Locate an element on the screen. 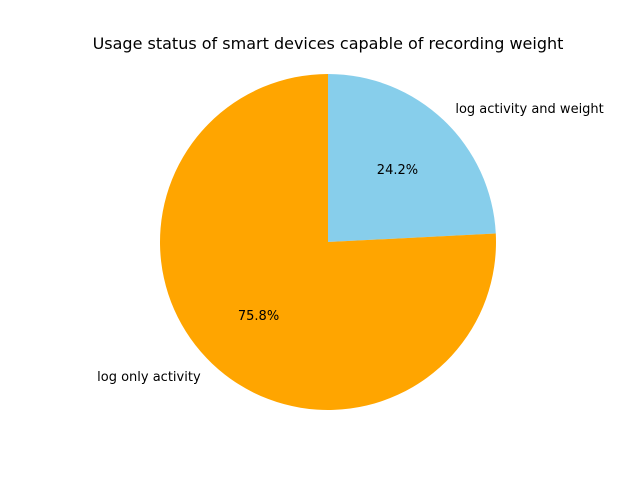 This screenshot has height=485, width=640. slice-label-0: log activity and weight is located at coordinates (529, 109).